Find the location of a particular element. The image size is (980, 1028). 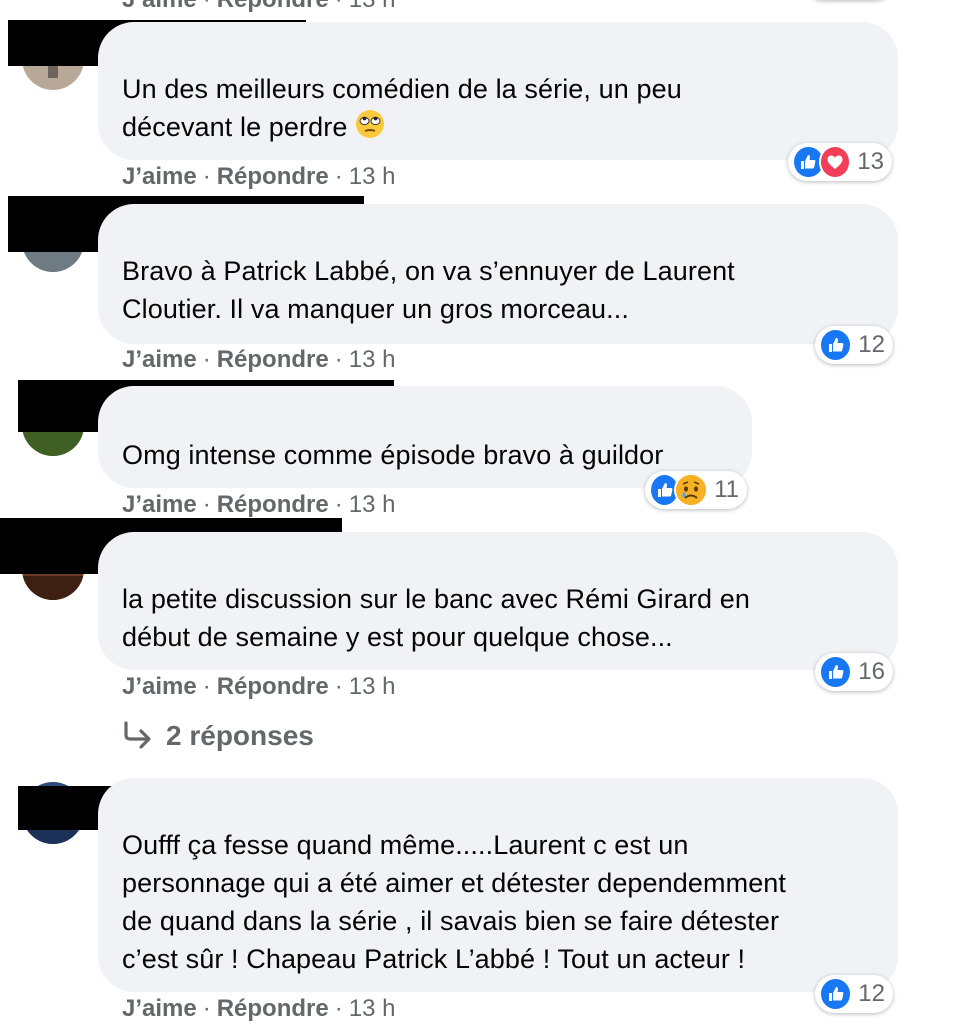

view-replies-link: 2 réponses is located at coordinates (218, 736).